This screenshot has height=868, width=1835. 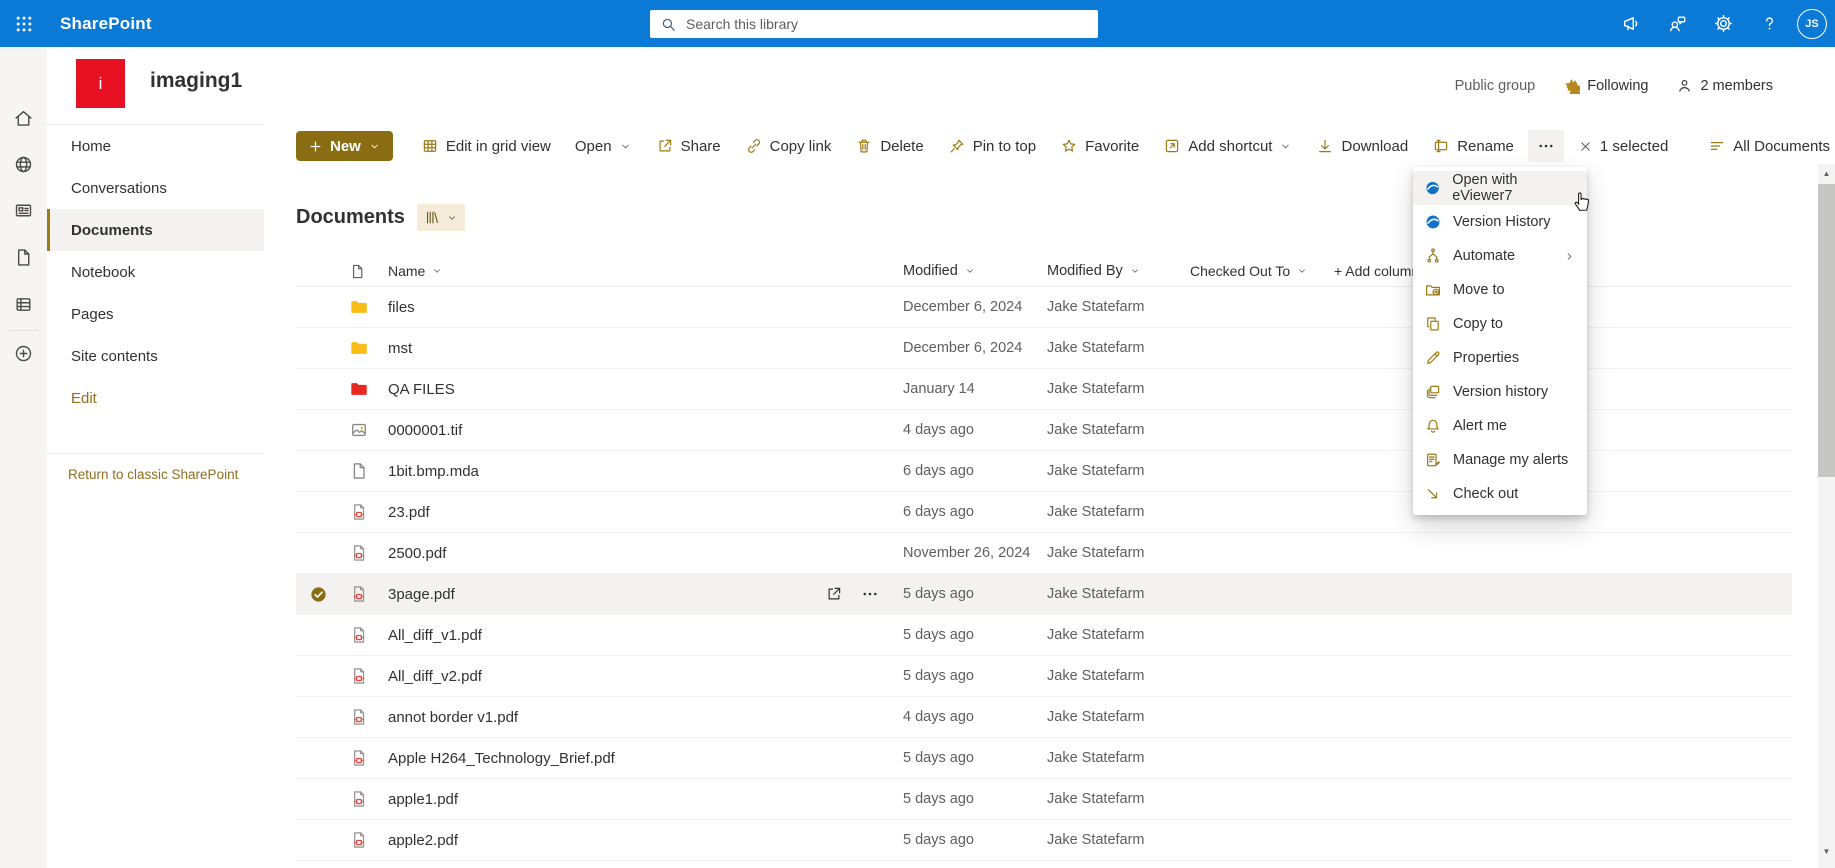 What do you see at coordinates (1362, 146) in the screenshot?
I see `download-button: Download` at bounding box center [1362, 146].